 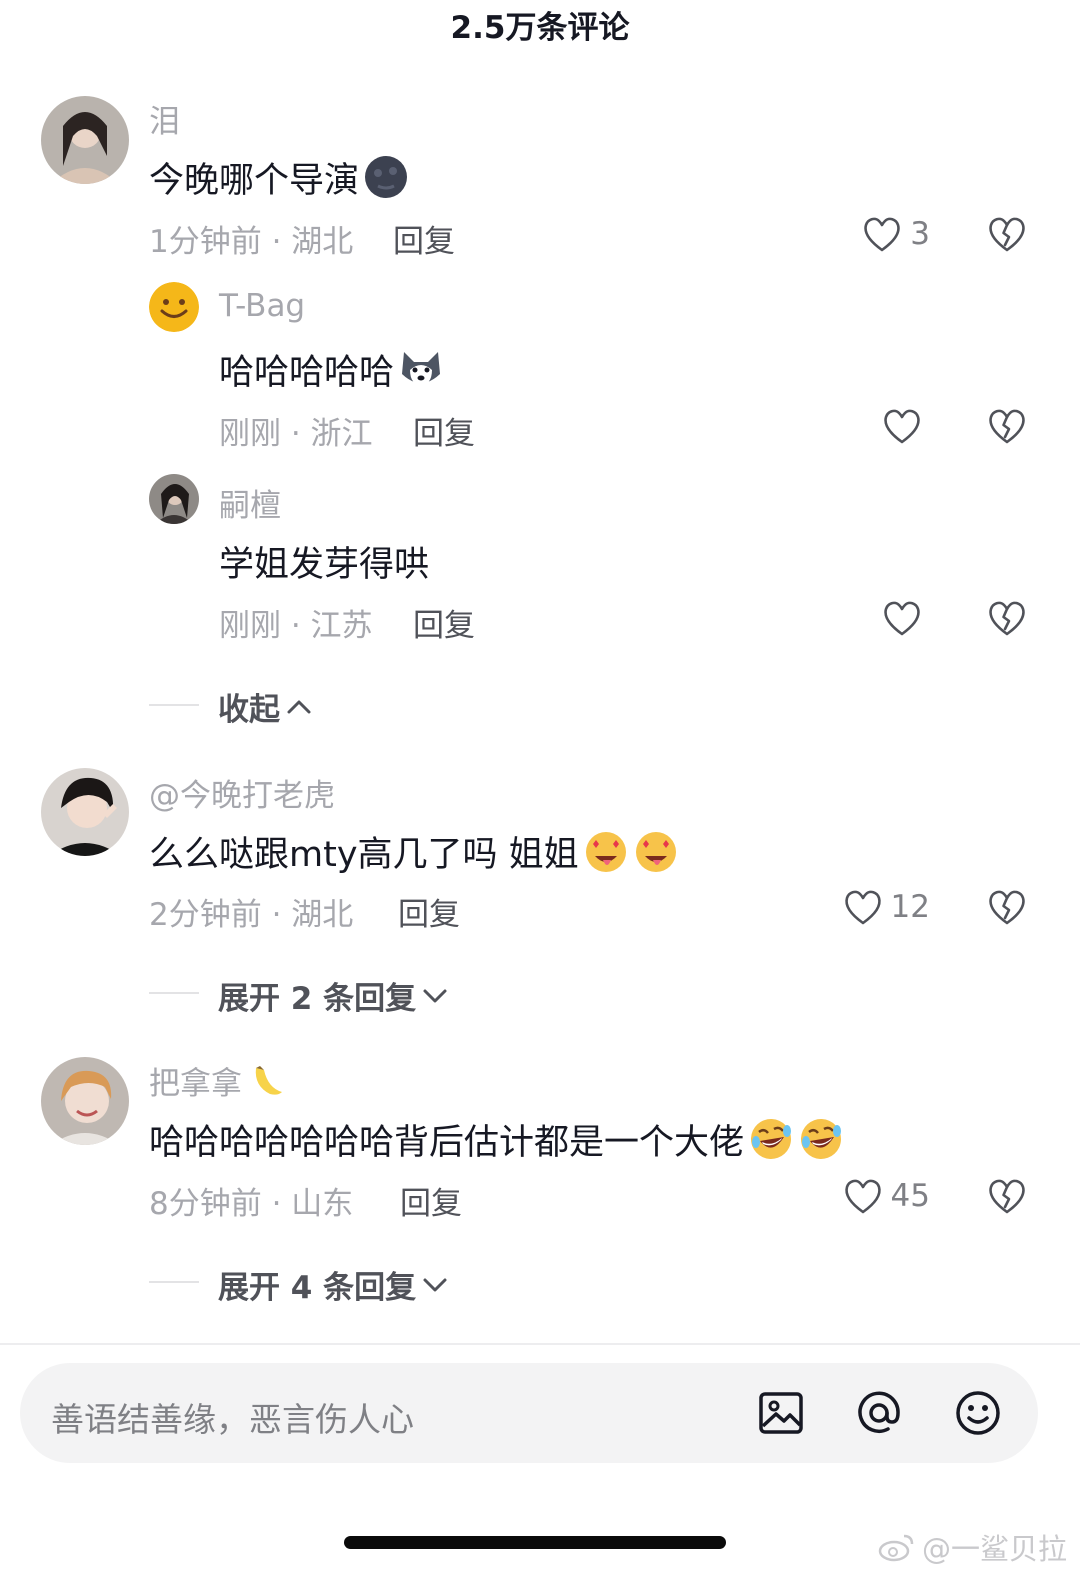 I want to click on comment-text-body: 么么哒跟mty高几了吗 姐姐, so click(x=364, y=855).